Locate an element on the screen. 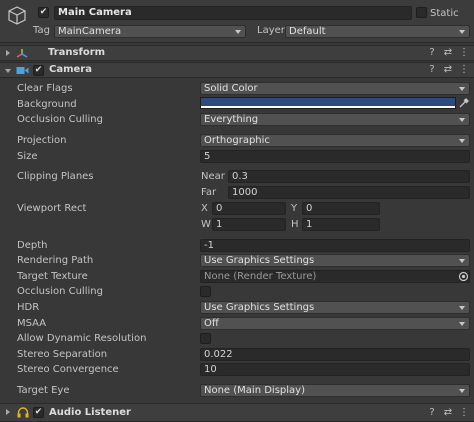 The image size is (474, 422). far-field: 1000 is located at coordinates (349, 192).